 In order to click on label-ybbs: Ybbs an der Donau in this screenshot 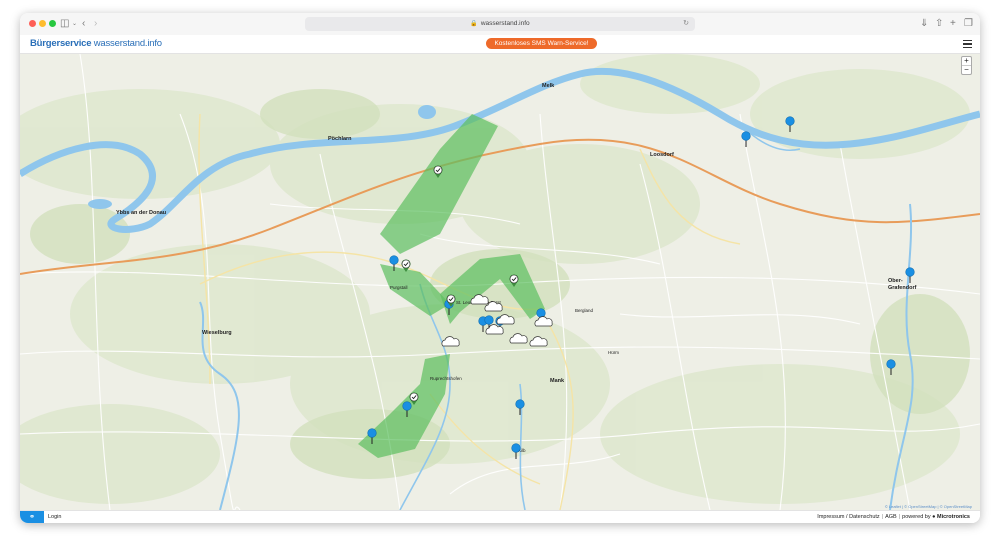, I will do `click(141, 213)`.